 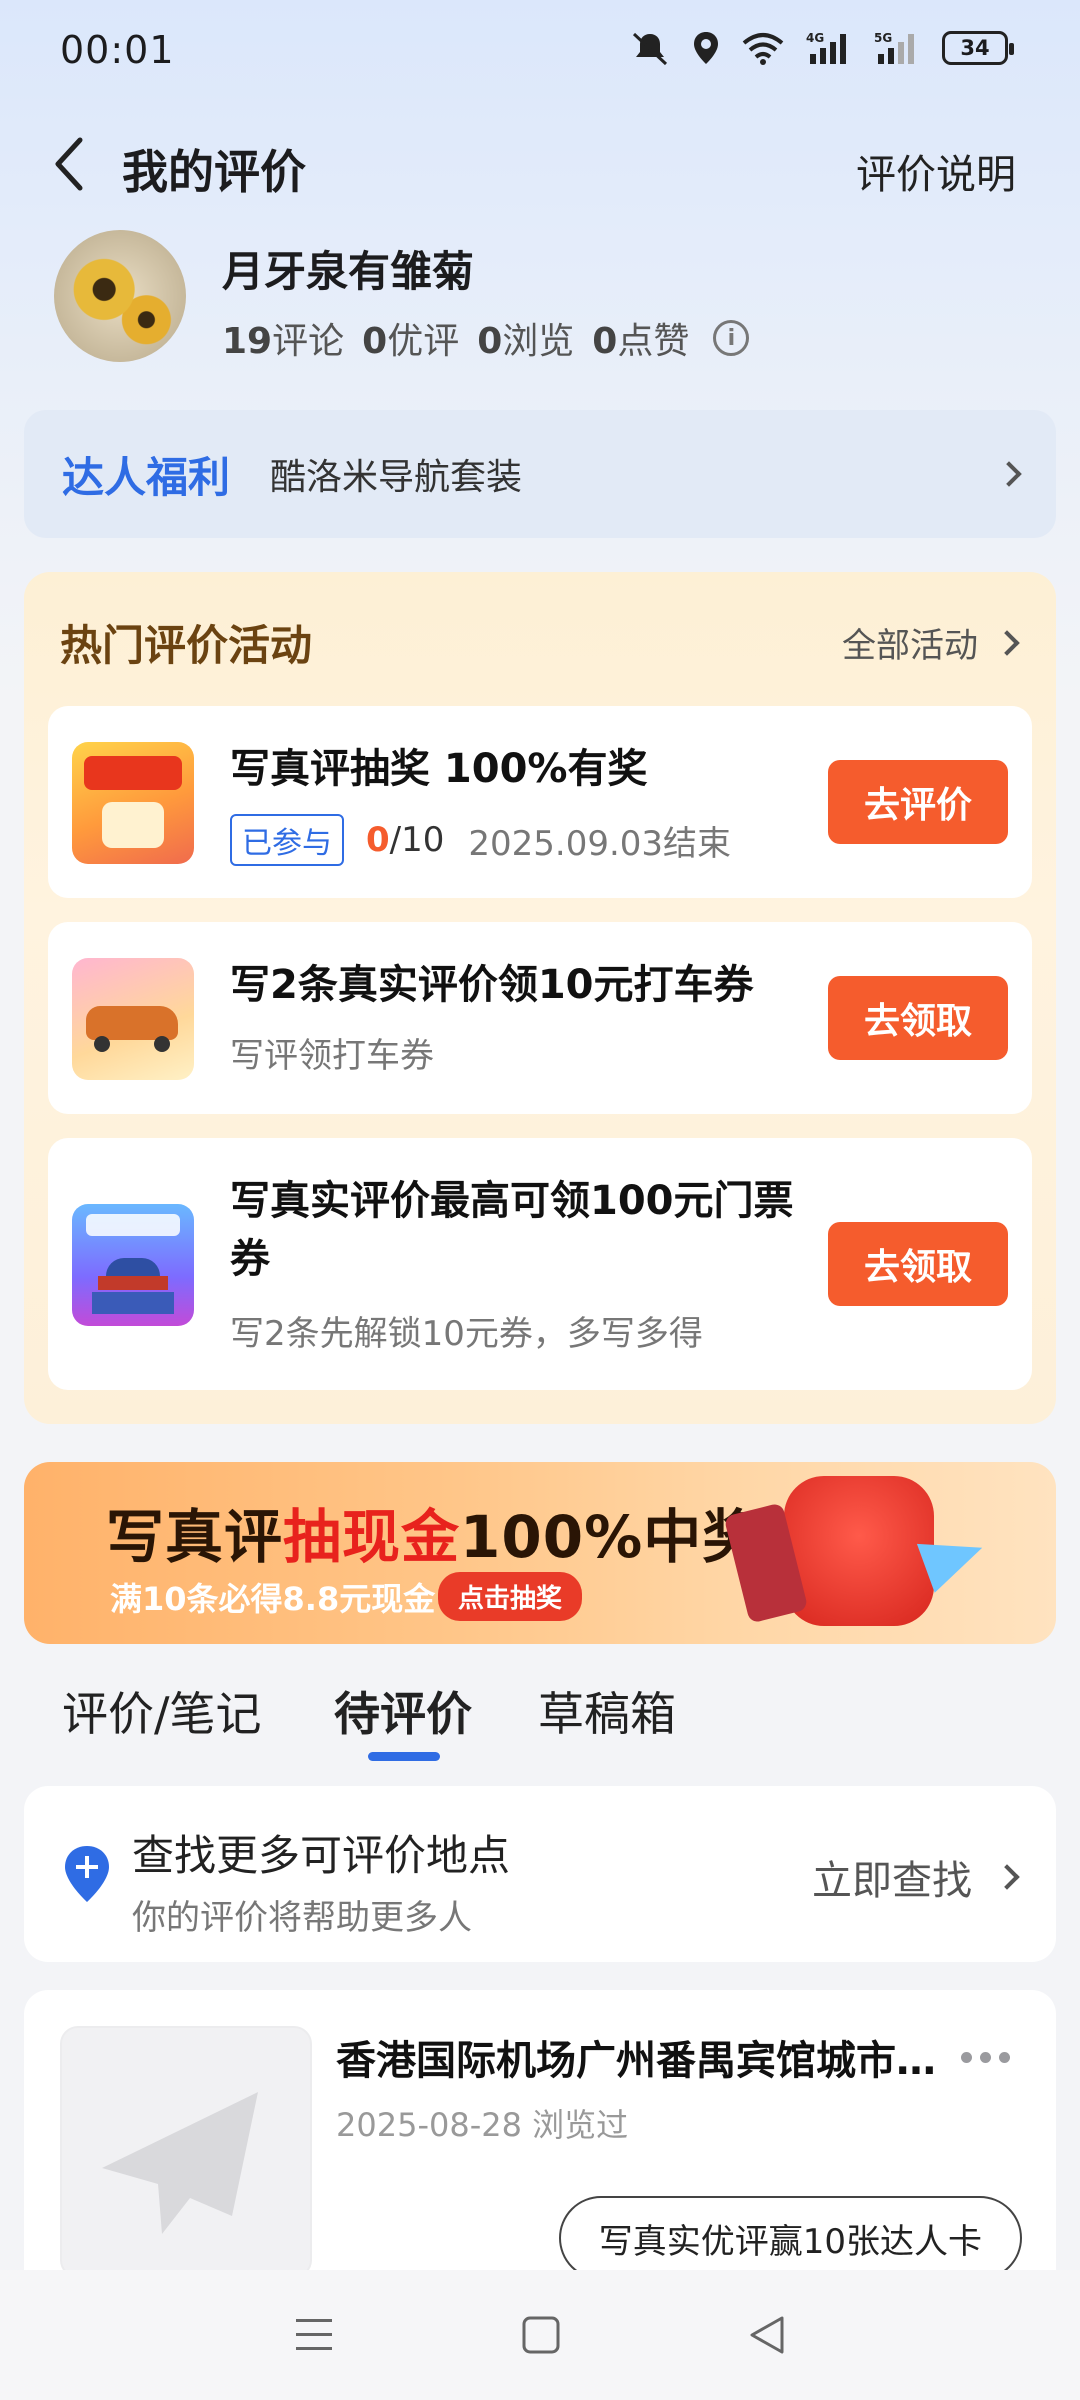 I want to click on place-title: 香港国际机场广州番禺宾馆城市候机楼, so click(x=651, y=2061).